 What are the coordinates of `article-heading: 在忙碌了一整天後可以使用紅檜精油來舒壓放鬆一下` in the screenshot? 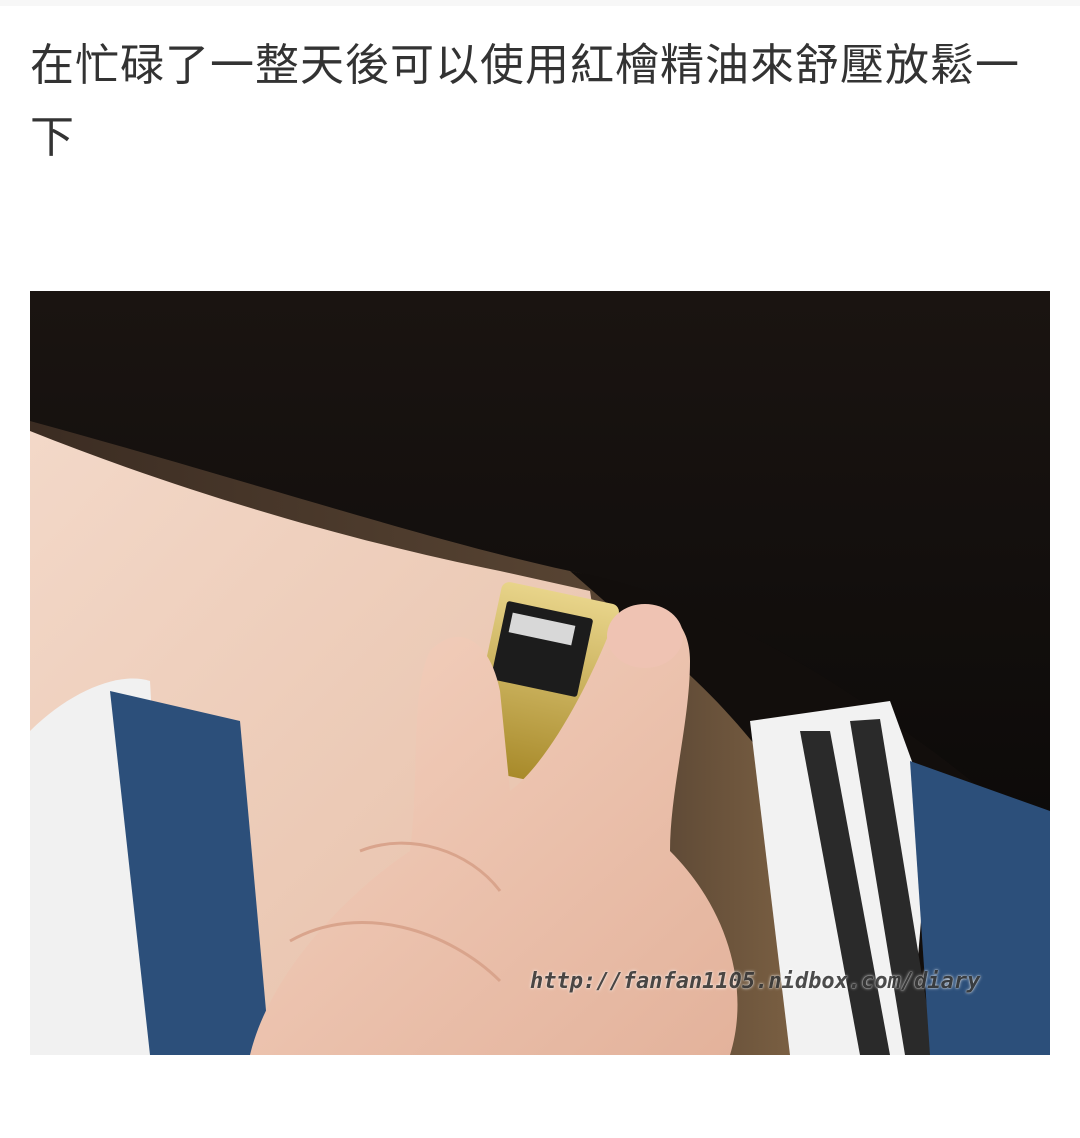 It's located at (525, 101).